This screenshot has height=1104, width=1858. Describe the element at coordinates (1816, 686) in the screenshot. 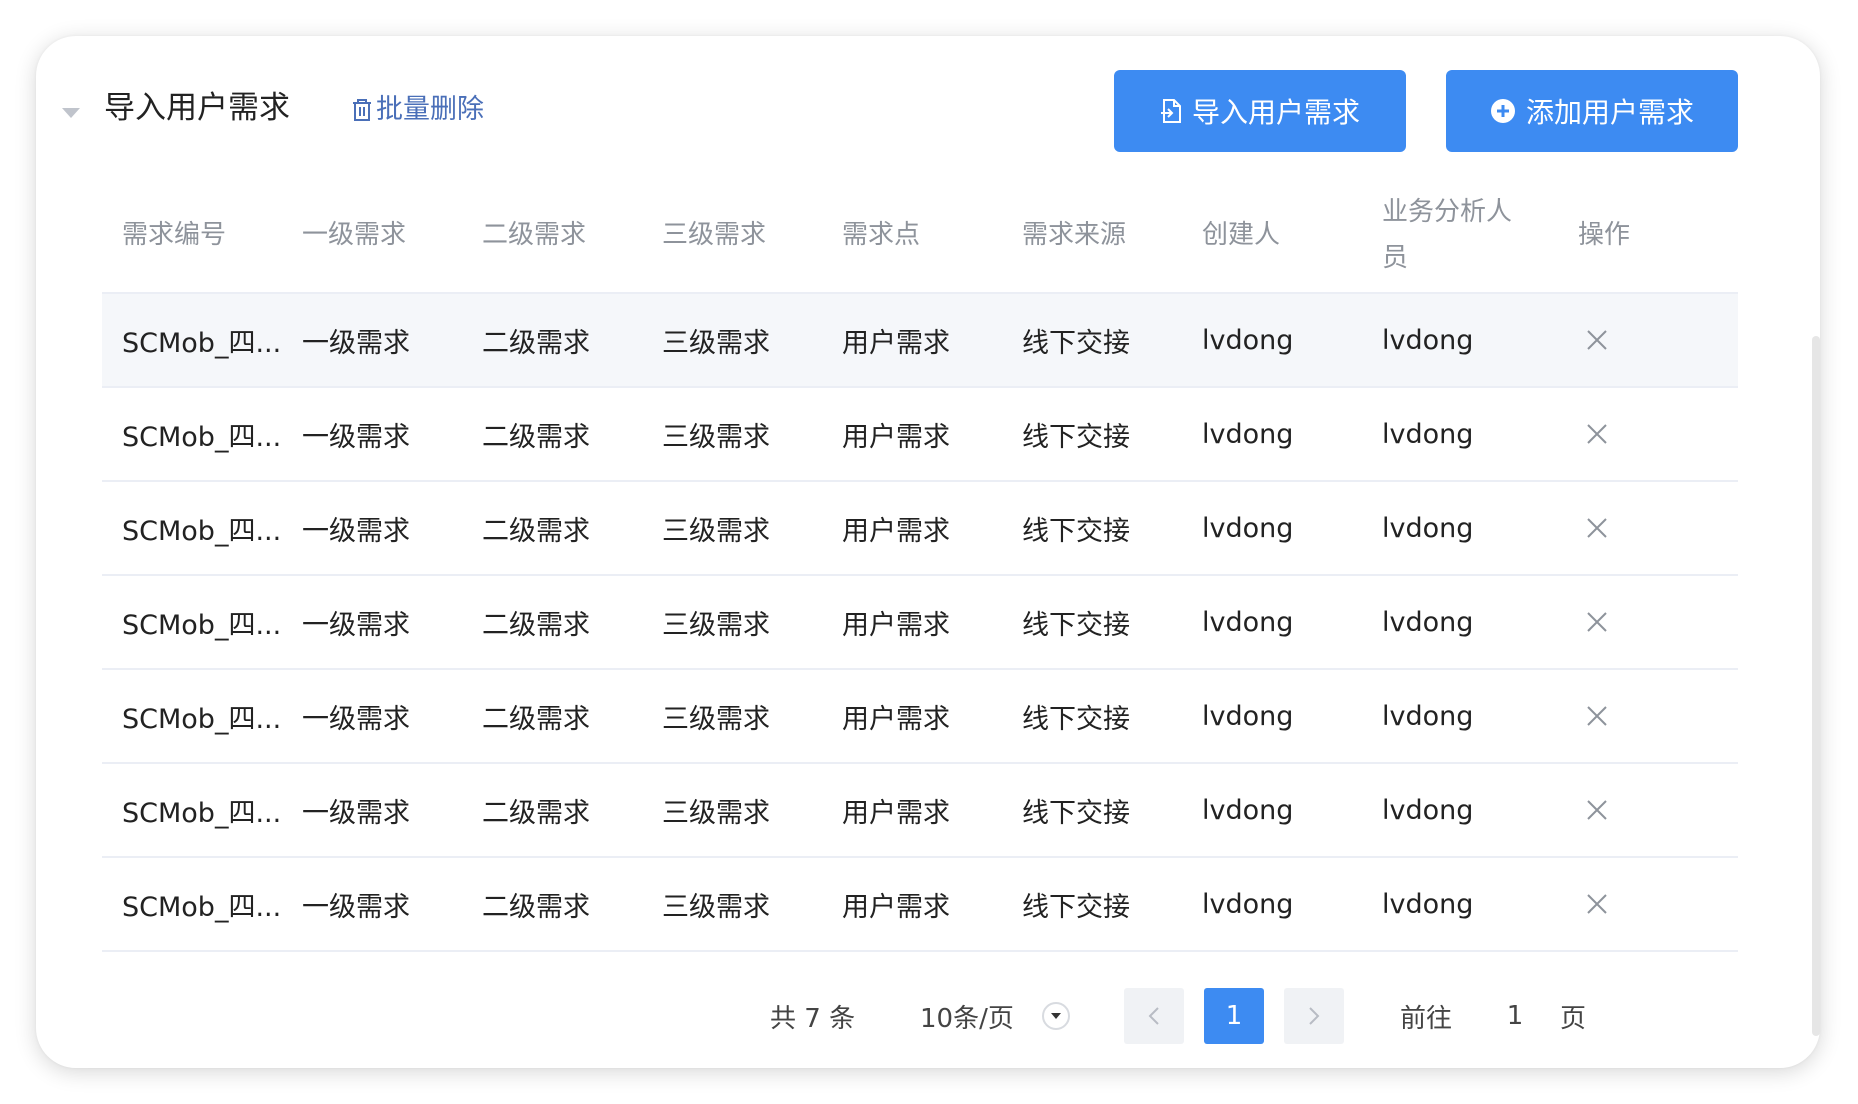

I see `scrollbar-thumb` at that location.